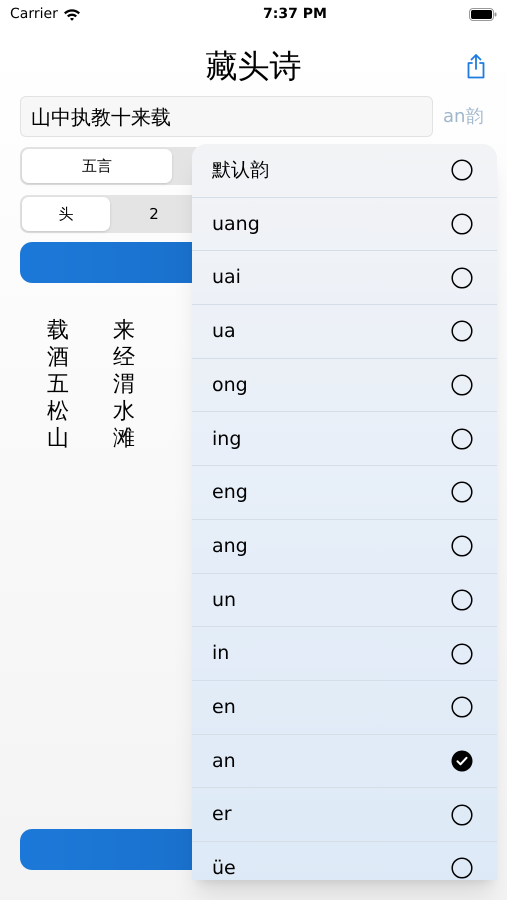  Describe the element at coordinates (344, 225) in the screenshot. I see `rhyme-menu-item: uang` at that location.